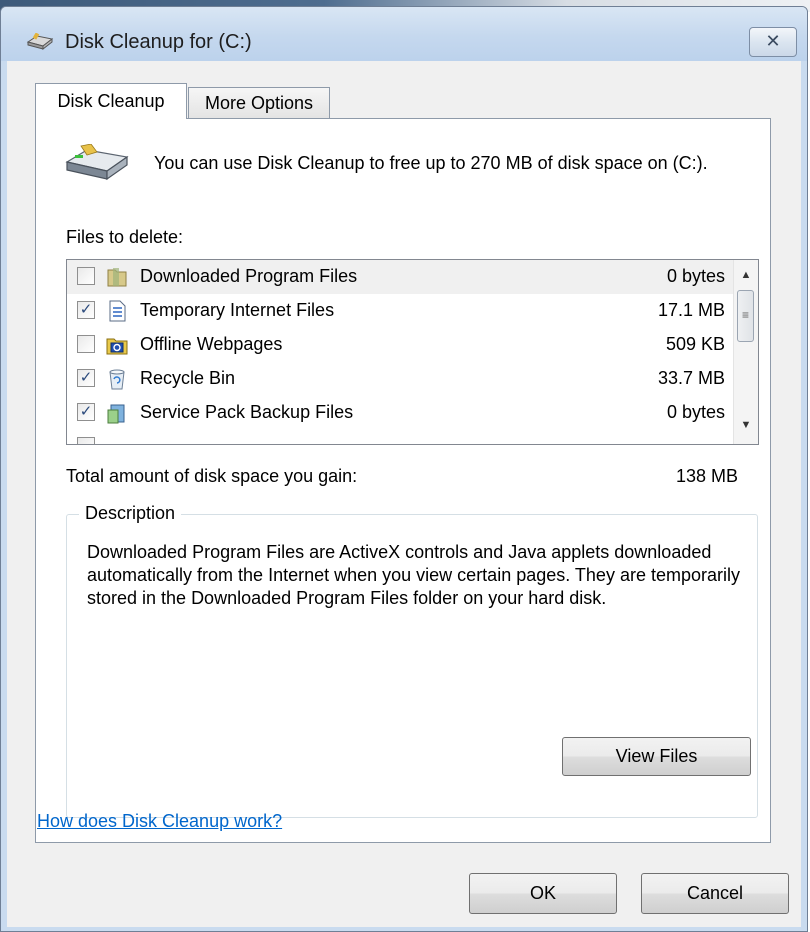 Image resolution: width=810 pixels, height=932 pixels. What do you see at coordinates (40, 42) in the screenshot?
I see `disk-cleanup-icon` at bounding box center [40, 42].